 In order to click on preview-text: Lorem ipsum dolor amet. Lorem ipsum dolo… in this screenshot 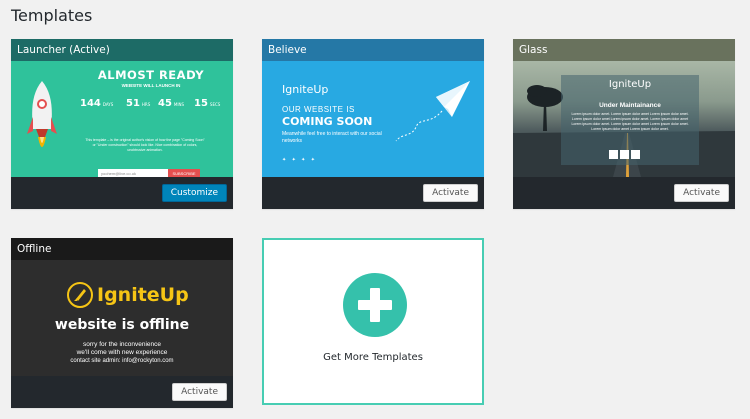, I will do `click(630, 121)`.